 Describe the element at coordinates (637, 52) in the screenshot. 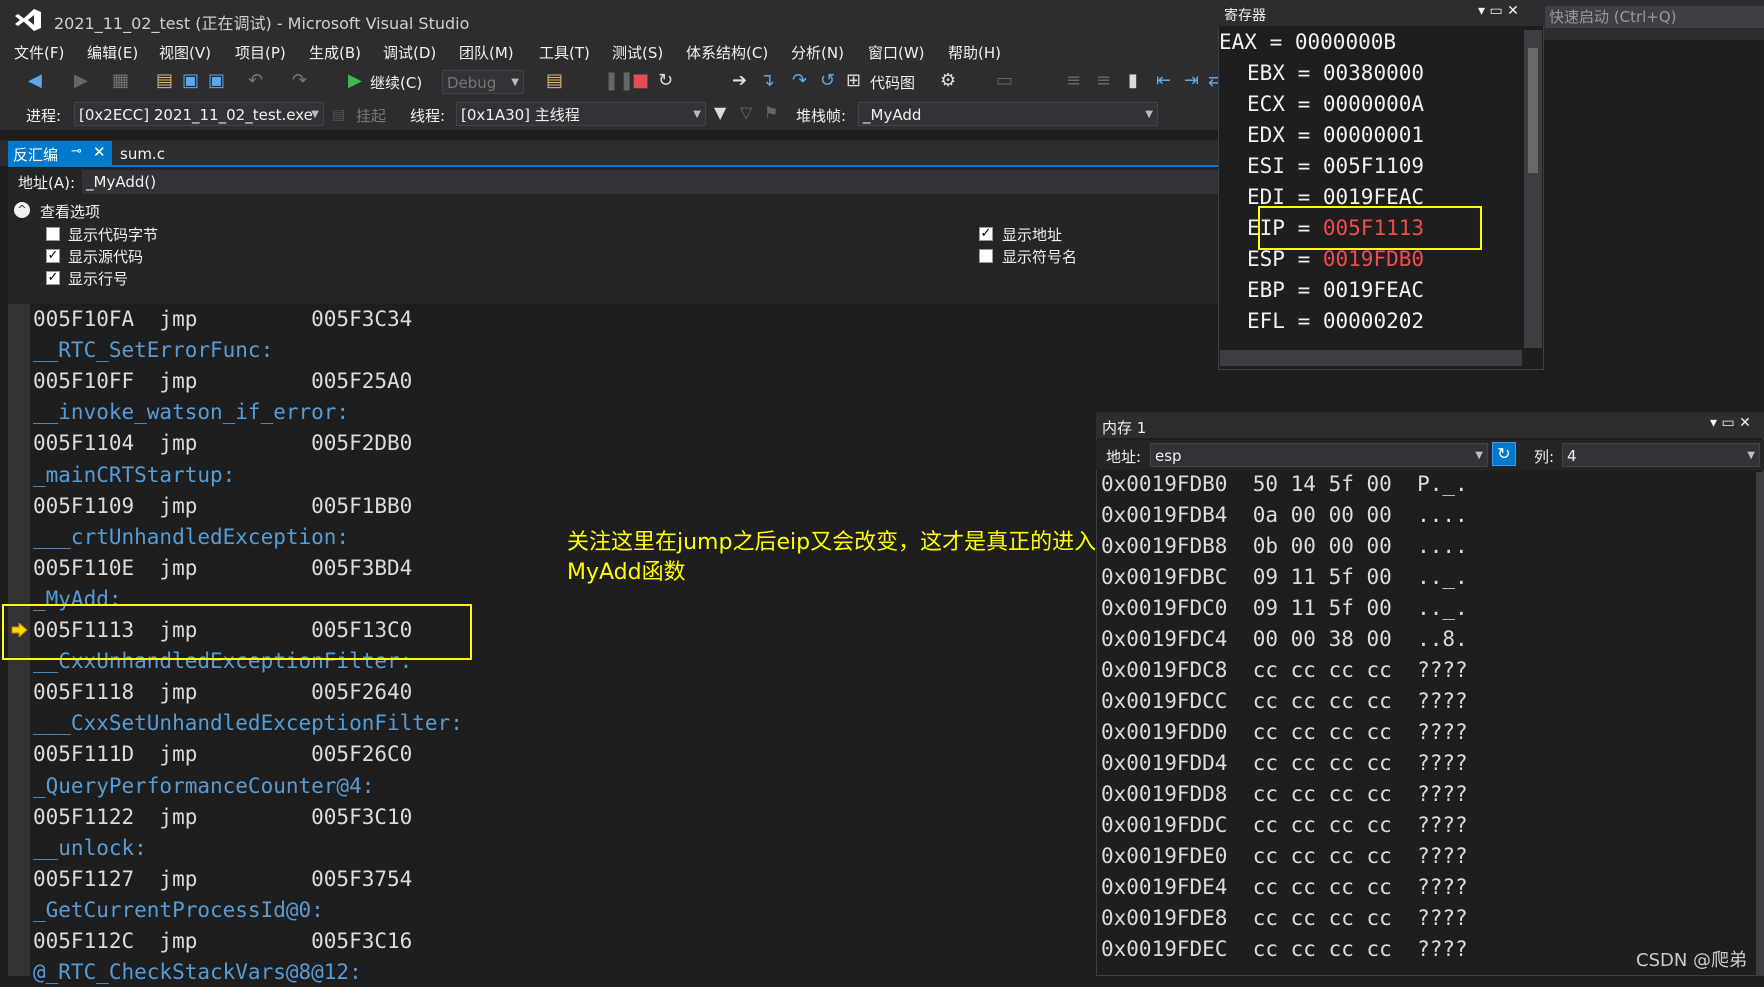

I see `menu-test: 测试(S)` at that location.